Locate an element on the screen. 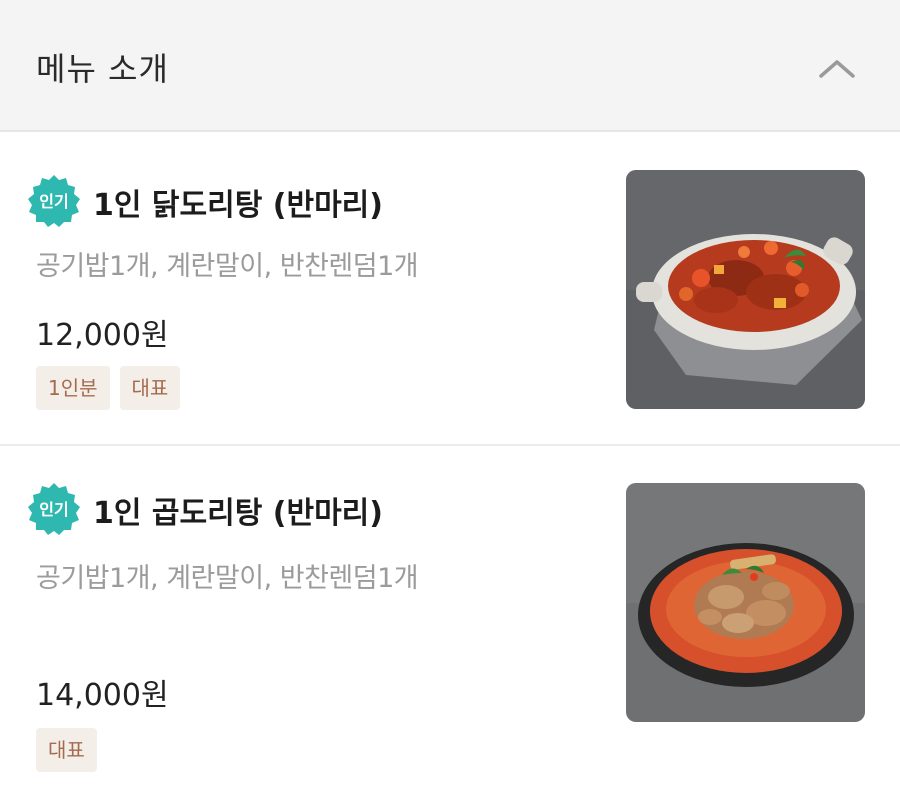 This screenshot has height=800, width=900. menu-item-tags: 1인분 대표 is located at coordinates (108, 388).